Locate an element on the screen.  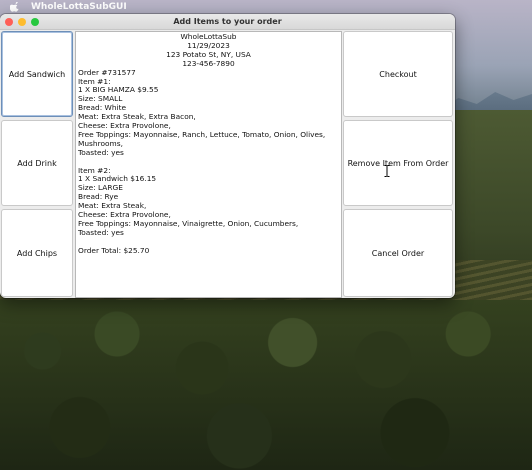
receipt-spacer is located at coordinates (208, 162).